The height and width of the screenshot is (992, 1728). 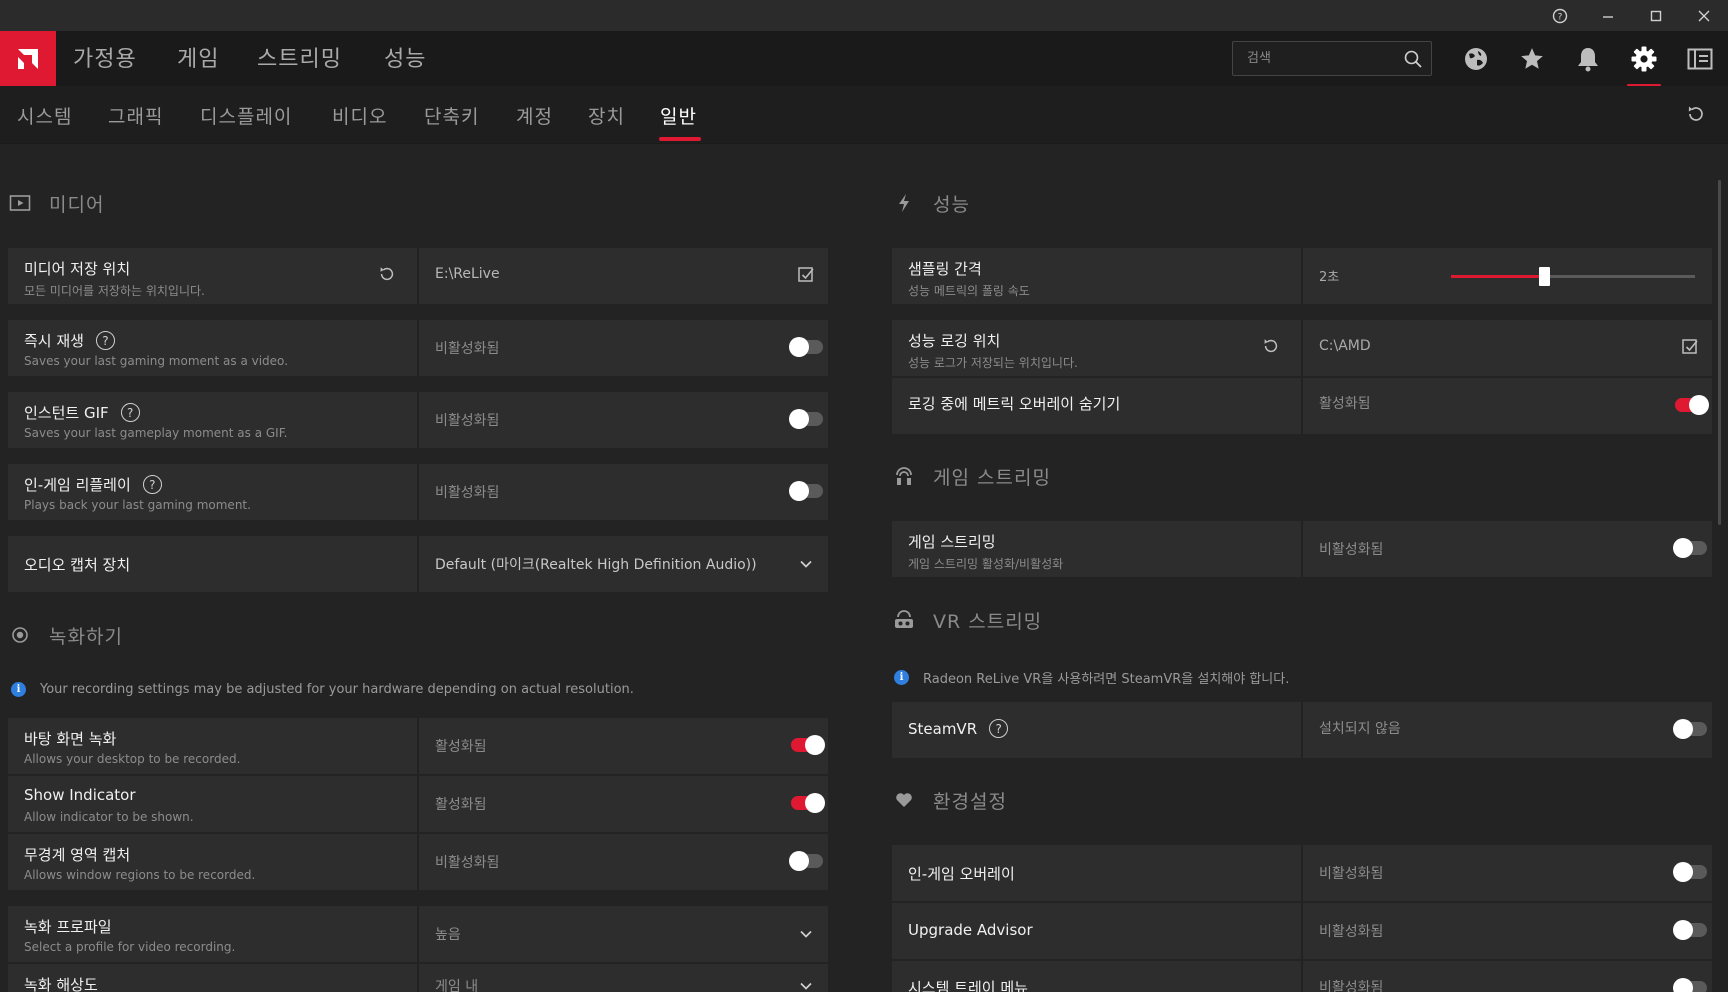 I want to click on instant-replay-toggle, so click(x=806, y=347).